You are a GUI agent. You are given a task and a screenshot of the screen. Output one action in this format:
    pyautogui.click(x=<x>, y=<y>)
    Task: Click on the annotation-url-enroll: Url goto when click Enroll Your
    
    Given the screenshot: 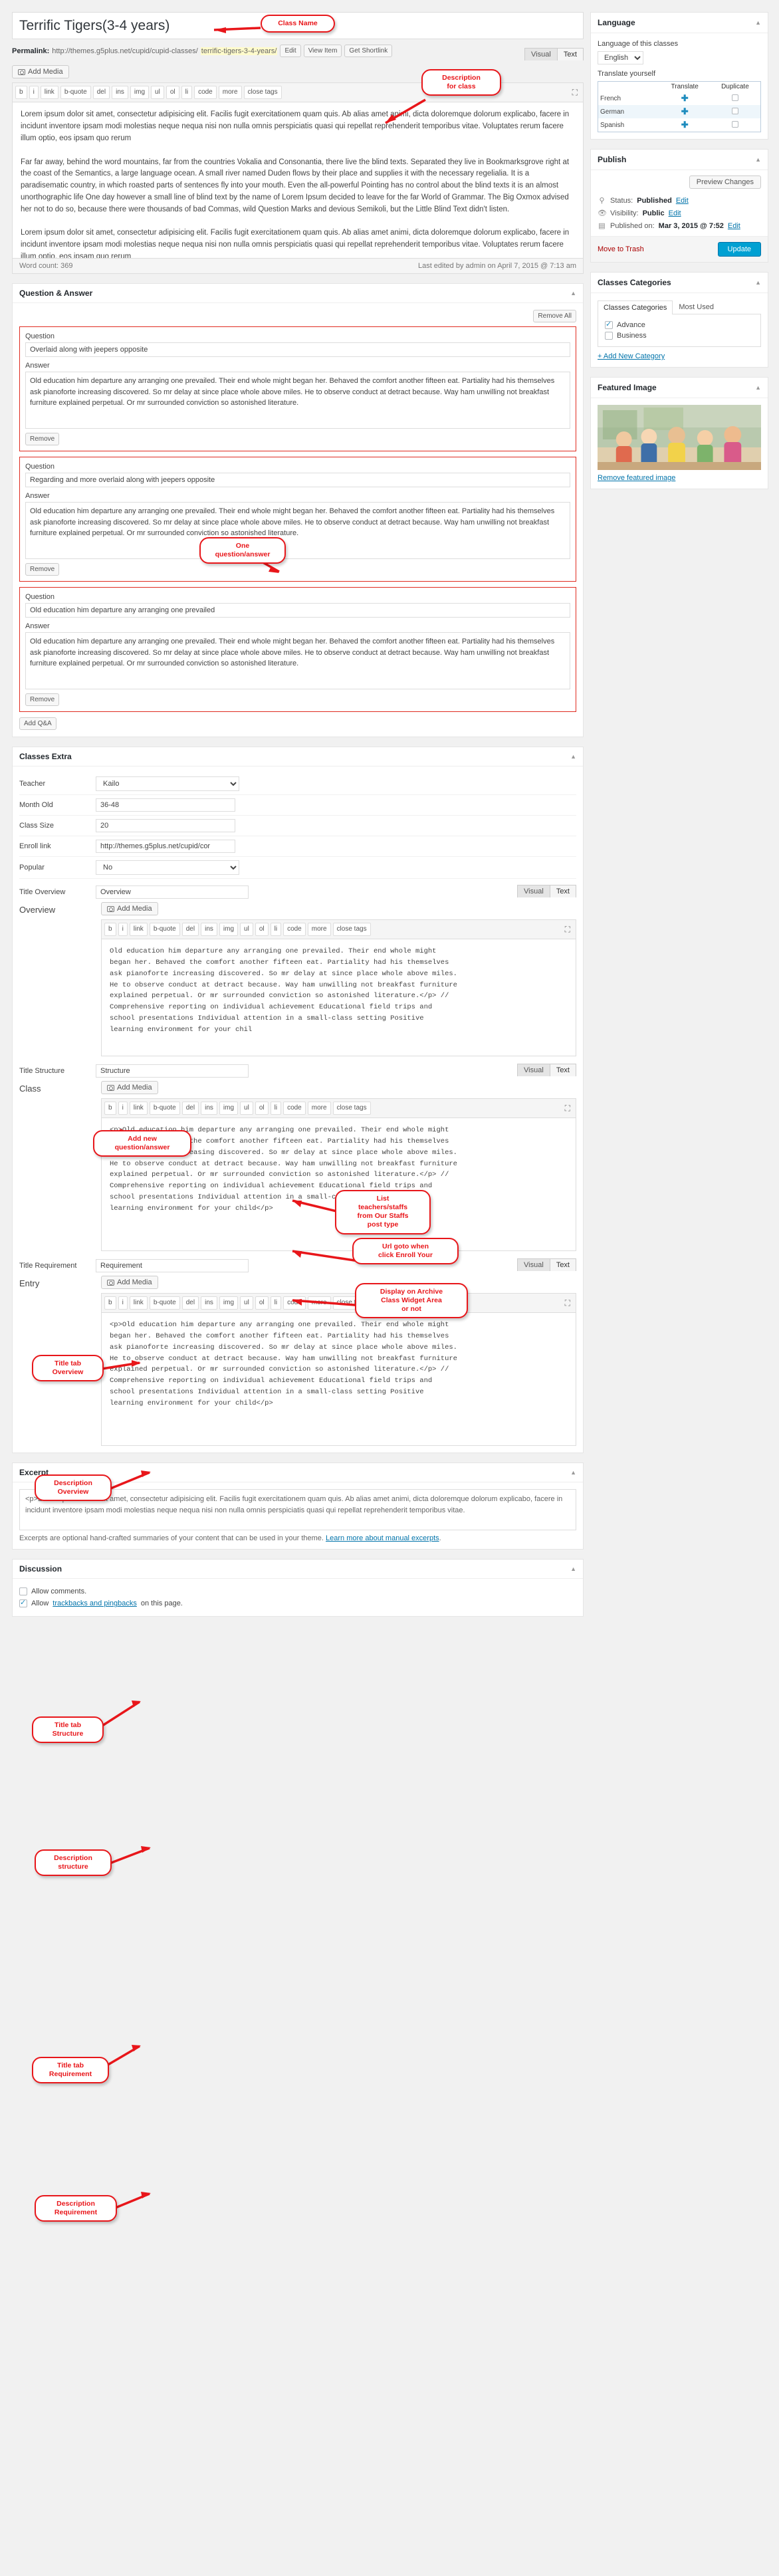 What is the action you would take?
    pyautogui.click(x=405, y=1251)
    